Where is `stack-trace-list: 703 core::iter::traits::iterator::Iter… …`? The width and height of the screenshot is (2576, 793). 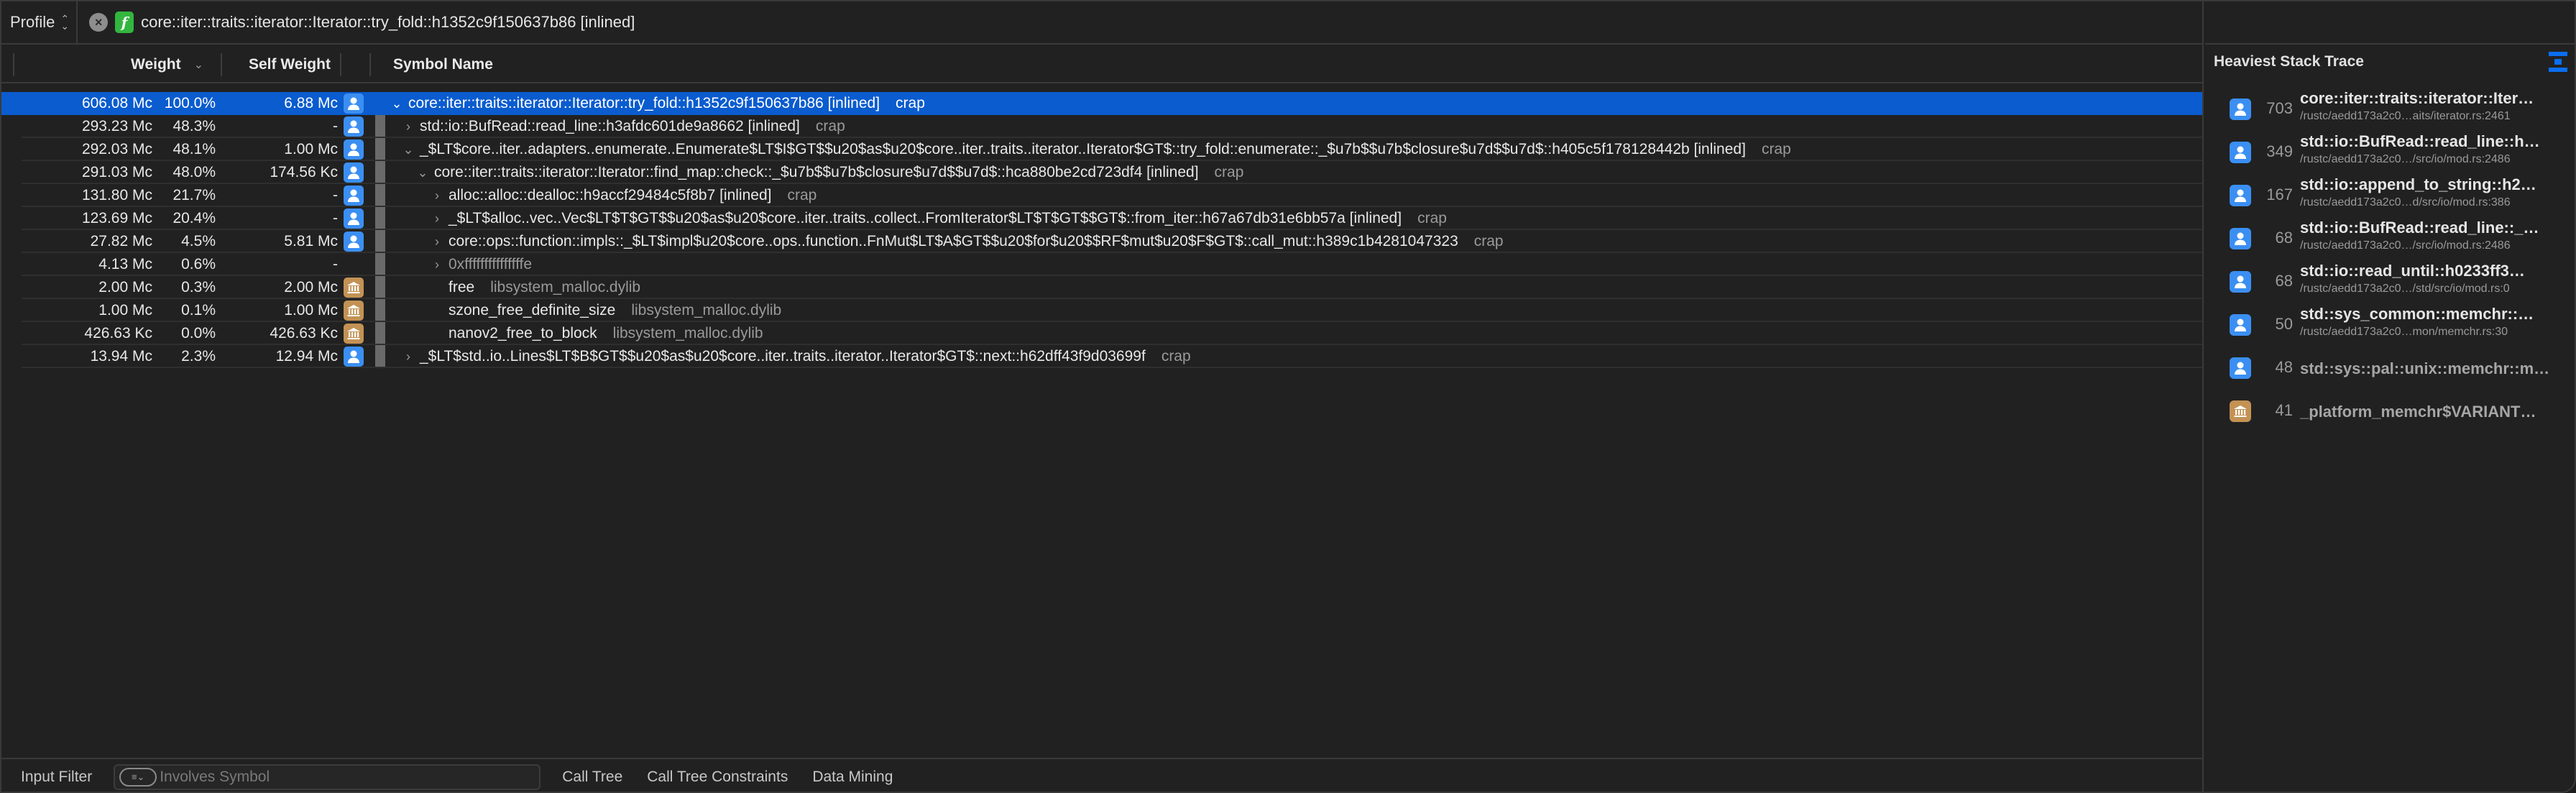
stack-trace-list: 703 core::iter::traits::iterator::Iter… … is located at coordinates (2390, 260).